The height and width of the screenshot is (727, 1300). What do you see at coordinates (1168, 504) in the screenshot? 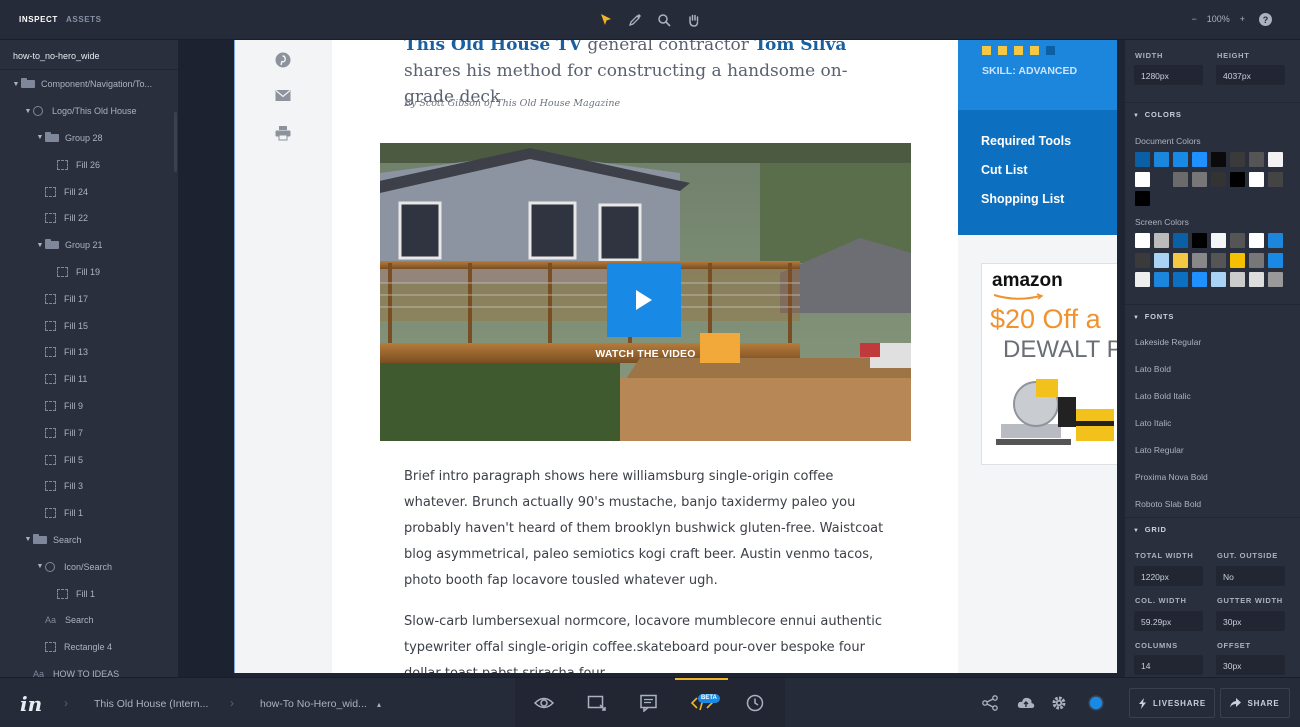
I see `font-item: Roboto Slab Bold` at bounding box center [1168, 504].